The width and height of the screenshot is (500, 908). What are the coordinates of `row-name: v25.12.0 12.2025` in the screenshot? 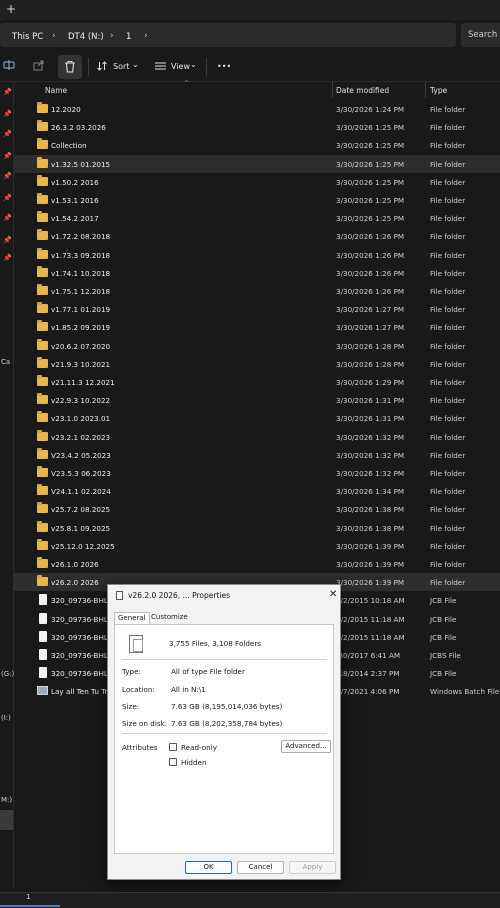 It's located at (83, 546).